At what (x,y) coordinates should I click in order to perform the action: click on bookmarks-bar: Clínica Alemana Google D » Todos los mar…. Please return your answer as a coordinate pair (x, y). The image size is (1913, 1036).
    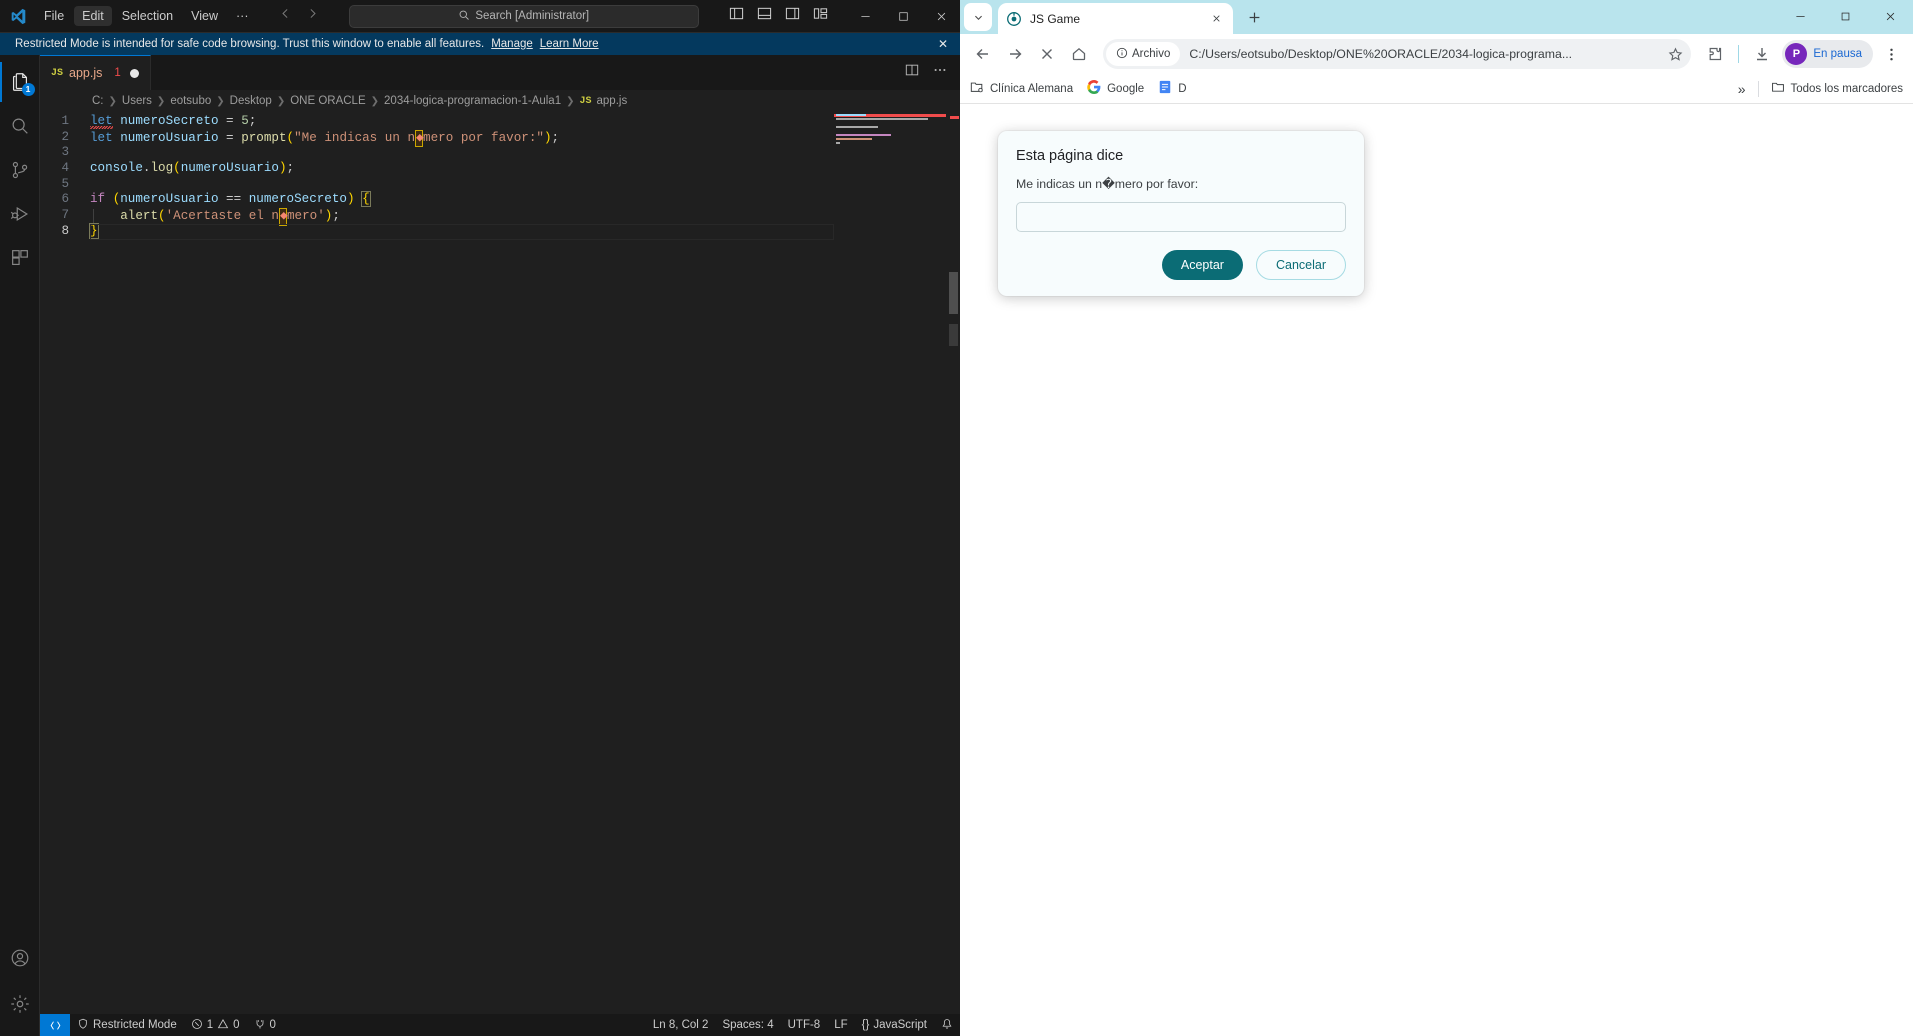
    Looking at the image, I should click on (1436, 89).